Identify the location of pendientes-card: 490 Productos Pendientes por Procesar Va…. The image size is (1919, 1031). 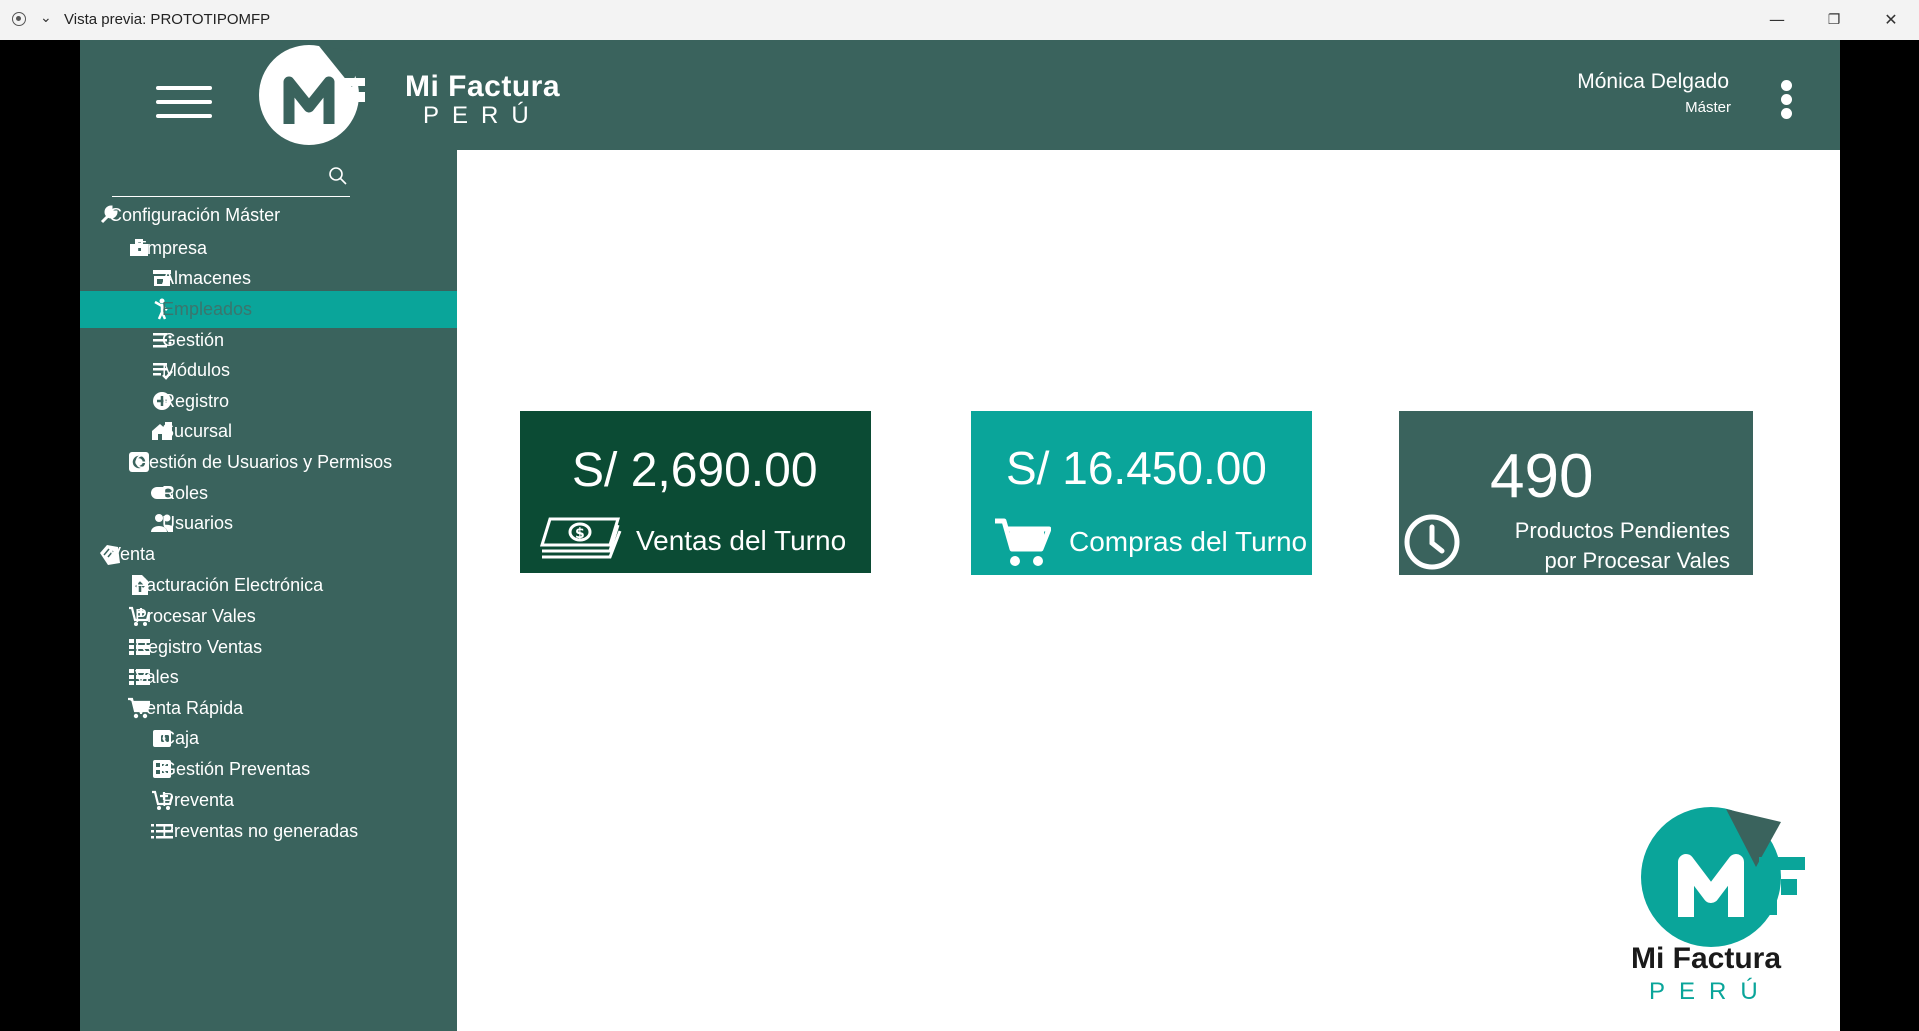
(1576, 493).